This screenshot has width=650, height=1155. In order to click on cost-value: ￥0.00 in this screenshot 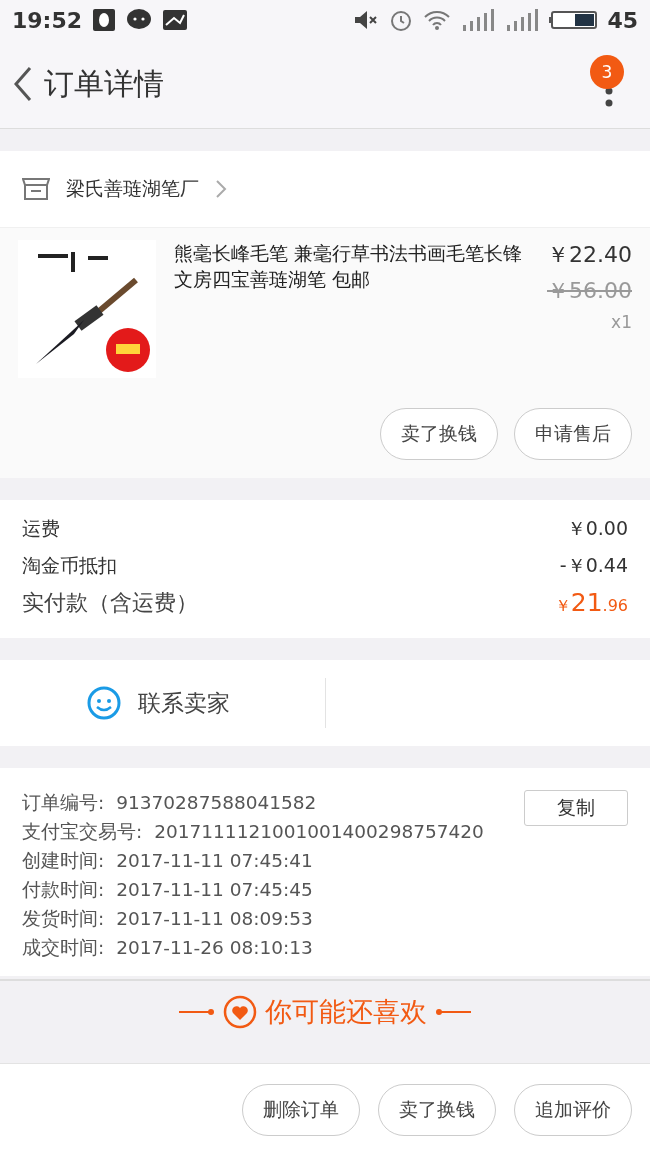, I will do `click(597, 528)`.